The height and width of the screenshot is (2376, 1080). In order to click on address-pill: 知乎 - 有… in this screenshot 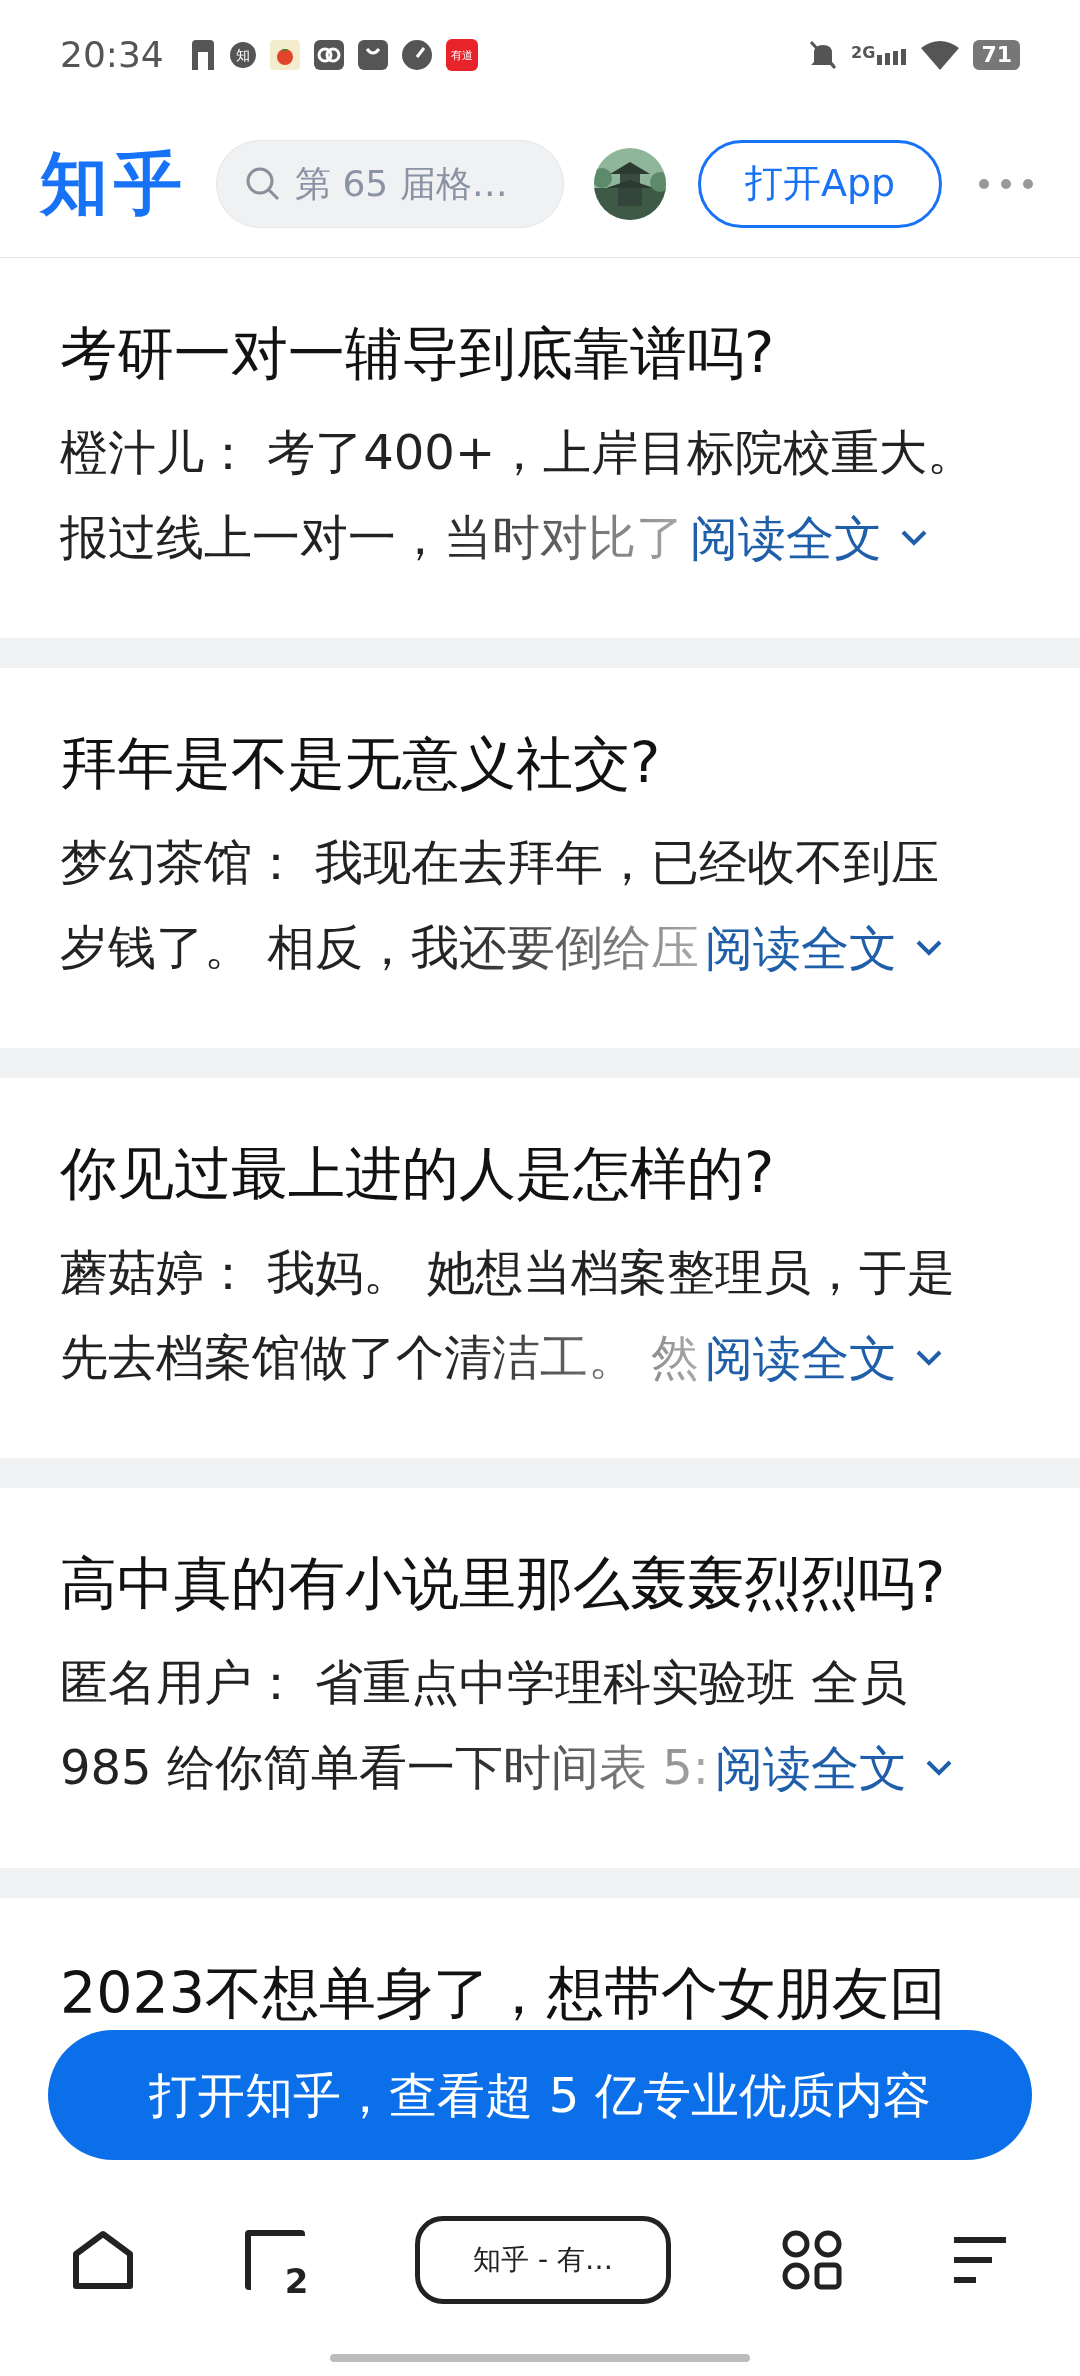, I will do `click(543, 2260)`.